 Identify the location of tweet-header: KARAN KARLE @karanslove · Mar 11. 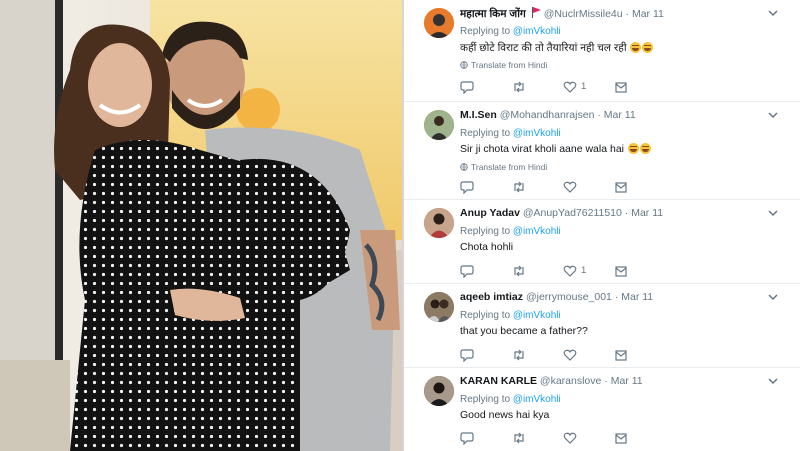
(551, 381).